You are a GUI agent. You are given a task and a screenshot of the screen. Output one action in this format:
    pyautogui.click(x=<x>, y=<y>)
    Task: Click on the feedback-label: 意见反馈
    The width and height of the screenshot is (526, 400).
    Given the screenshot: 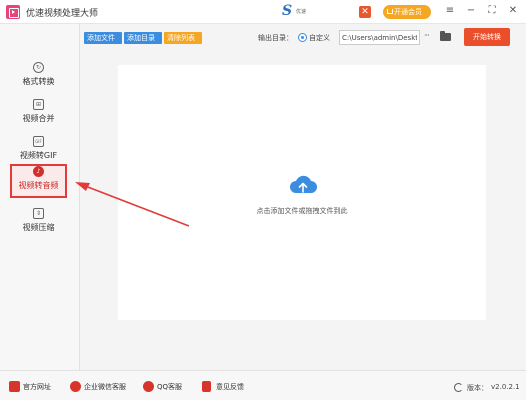 What is the action you would take?
    pyautogui.click(x=230, y=387)
    